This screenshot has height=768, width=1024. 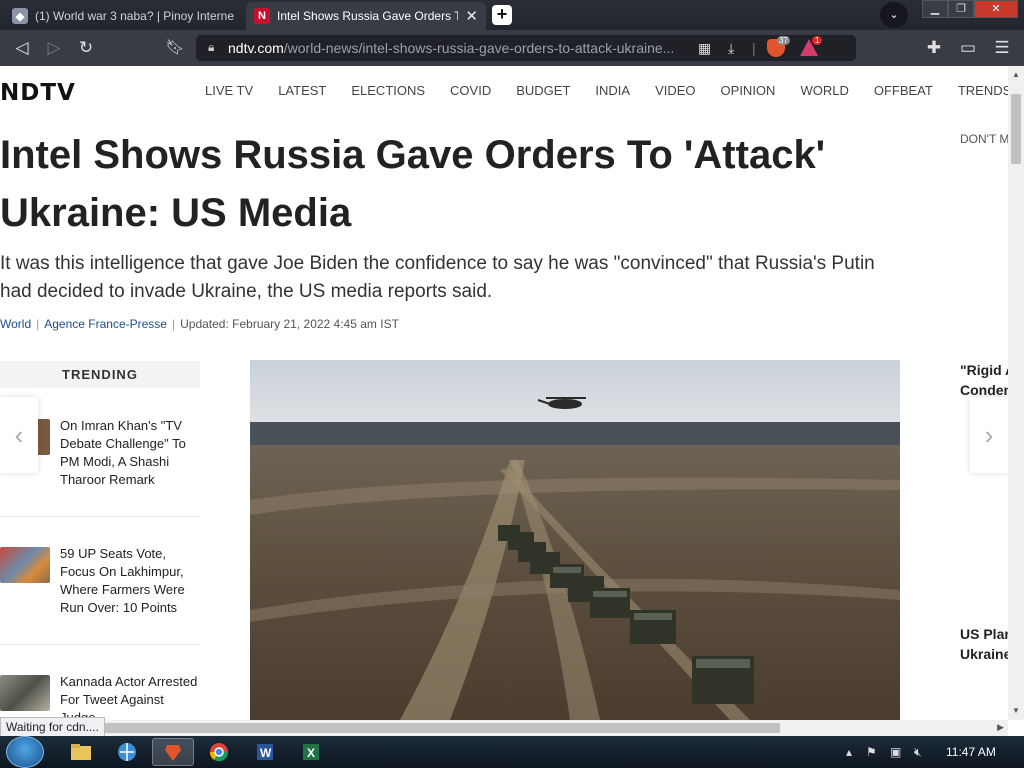 I want to click on updated-date: Updated: February 21, 2022 4:45 am IST, so click(x=289, y=324).